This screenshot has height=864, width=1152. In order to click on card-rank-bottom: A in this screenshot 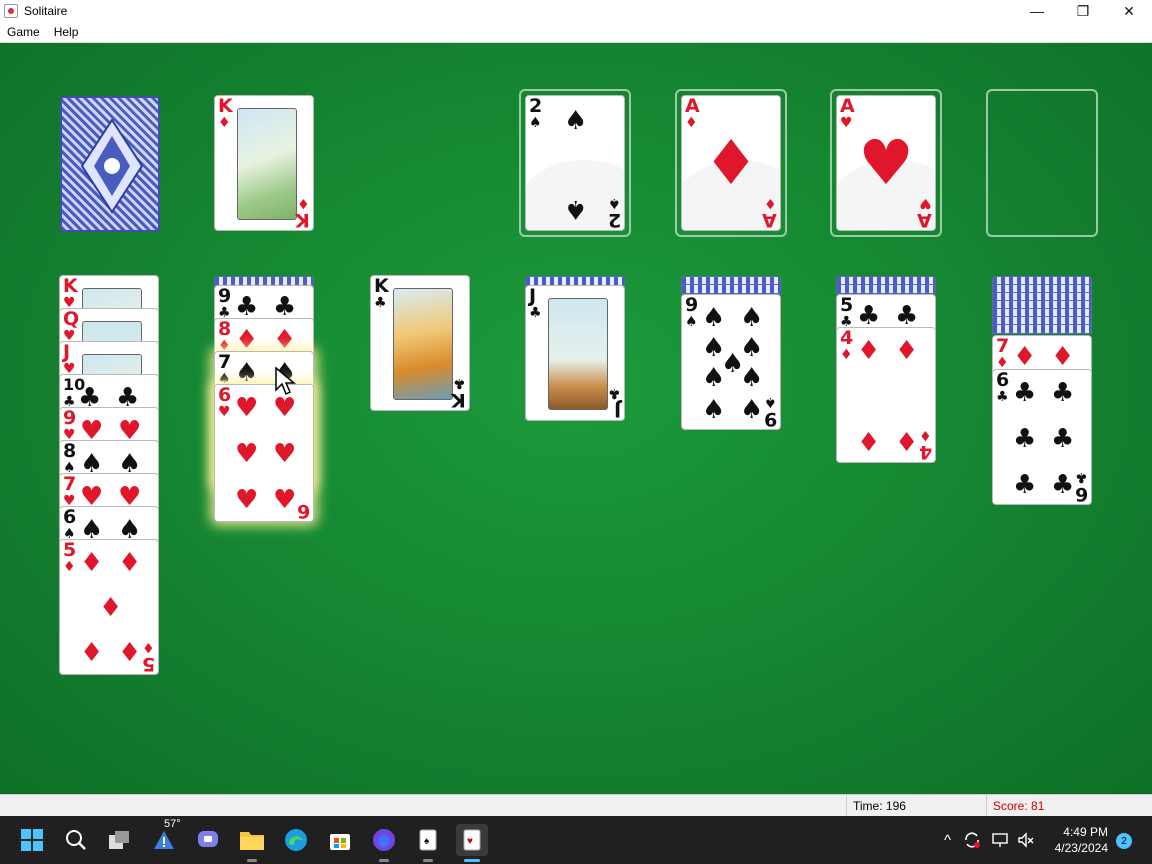, I will do `click(924, 220)`.